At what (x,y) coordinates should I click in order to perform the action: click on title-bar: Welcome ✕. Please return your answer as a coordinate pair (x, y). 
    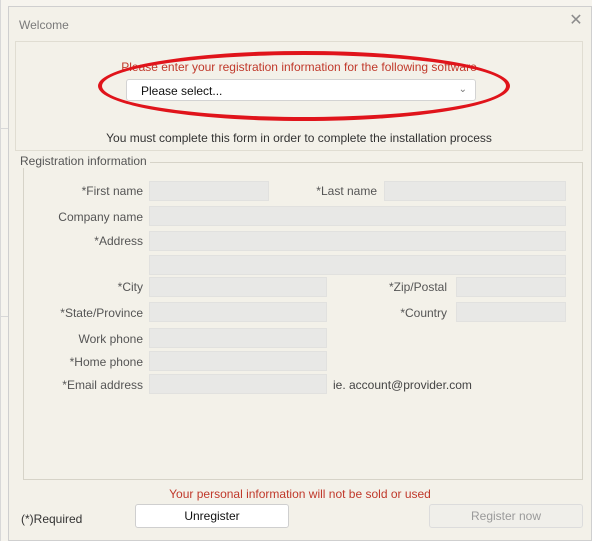
    Looking at the image, I should click on (300, 24).